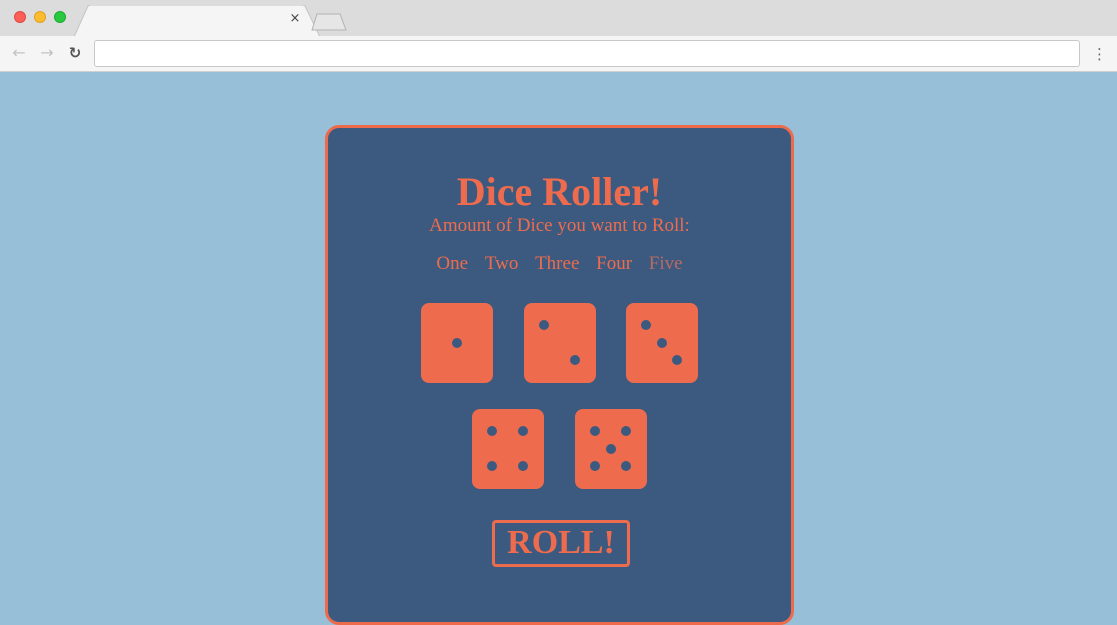 Image resolution: width=1117 pixels, height=625 pixels. What do you see at coordinates (502, 263) in the screenshot?
I see `dice-count-option-two: Two` at bounding box center [502, 263].